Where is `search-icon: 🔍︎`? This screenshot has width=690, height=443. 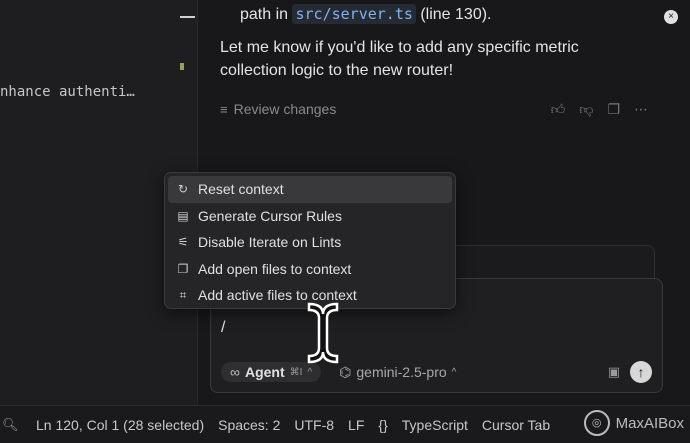
search-icon: 🔍︎ is located at coordinates (11, 425).